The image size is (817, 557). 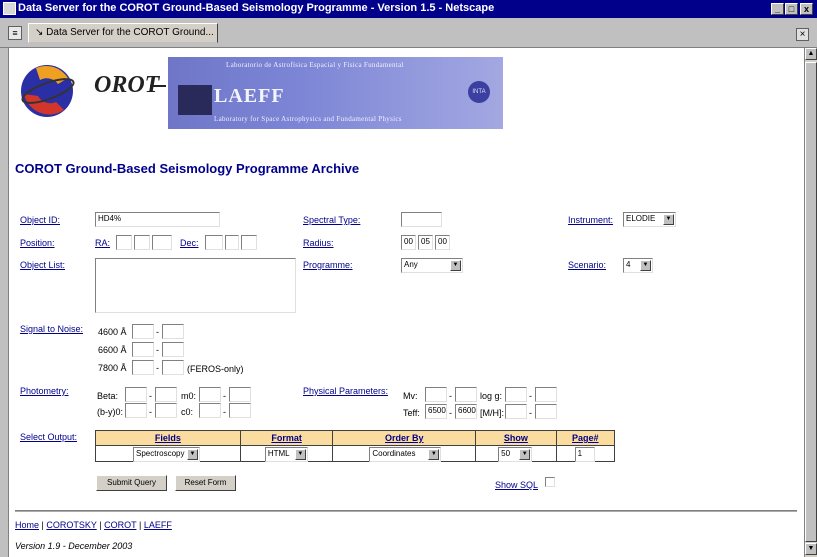 What do you see at coordinates (48, 437) in the screenshot?
I see `select-output-link: Select Output:` at bounding box center [48, 437].